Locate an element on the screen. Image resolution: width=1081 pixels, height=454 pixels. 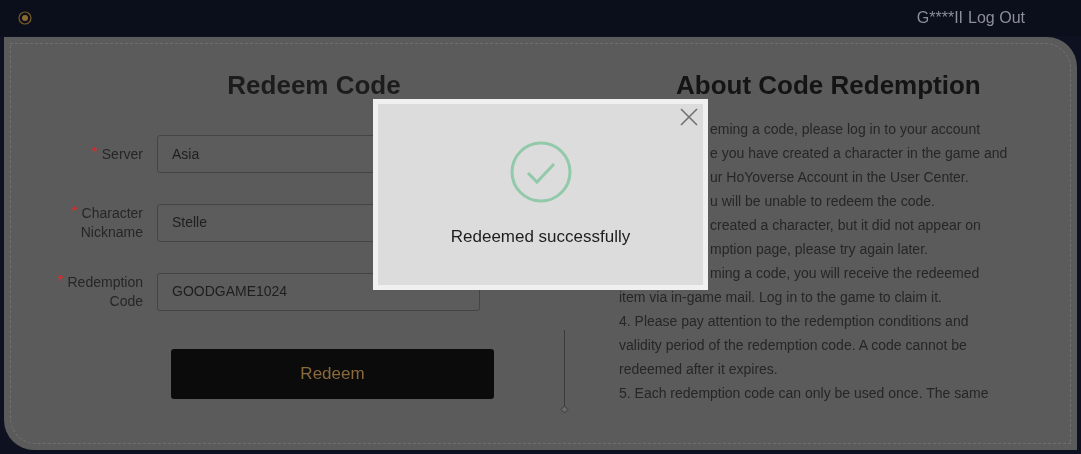
logout-link: Log Out is located at coordinates (996, 18).